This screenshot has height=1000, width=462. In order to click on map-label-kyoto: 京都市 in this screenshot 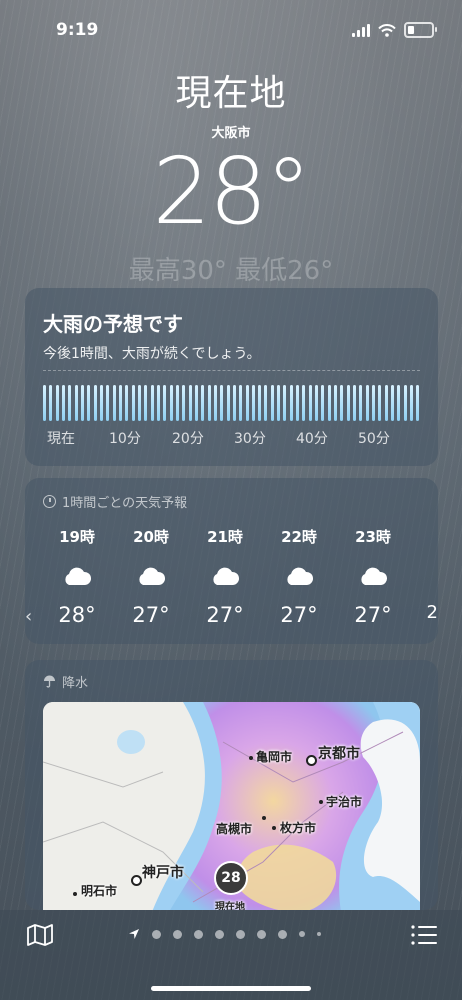, I will do `click(339, 754)`.